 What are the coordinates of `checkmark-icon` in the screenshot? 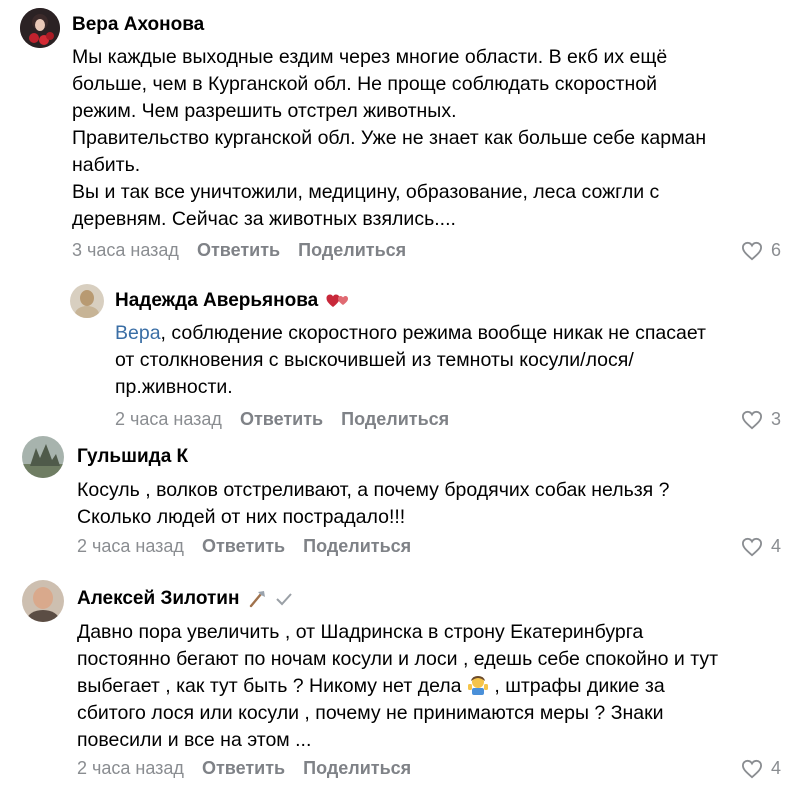 It's located at (284, 599).